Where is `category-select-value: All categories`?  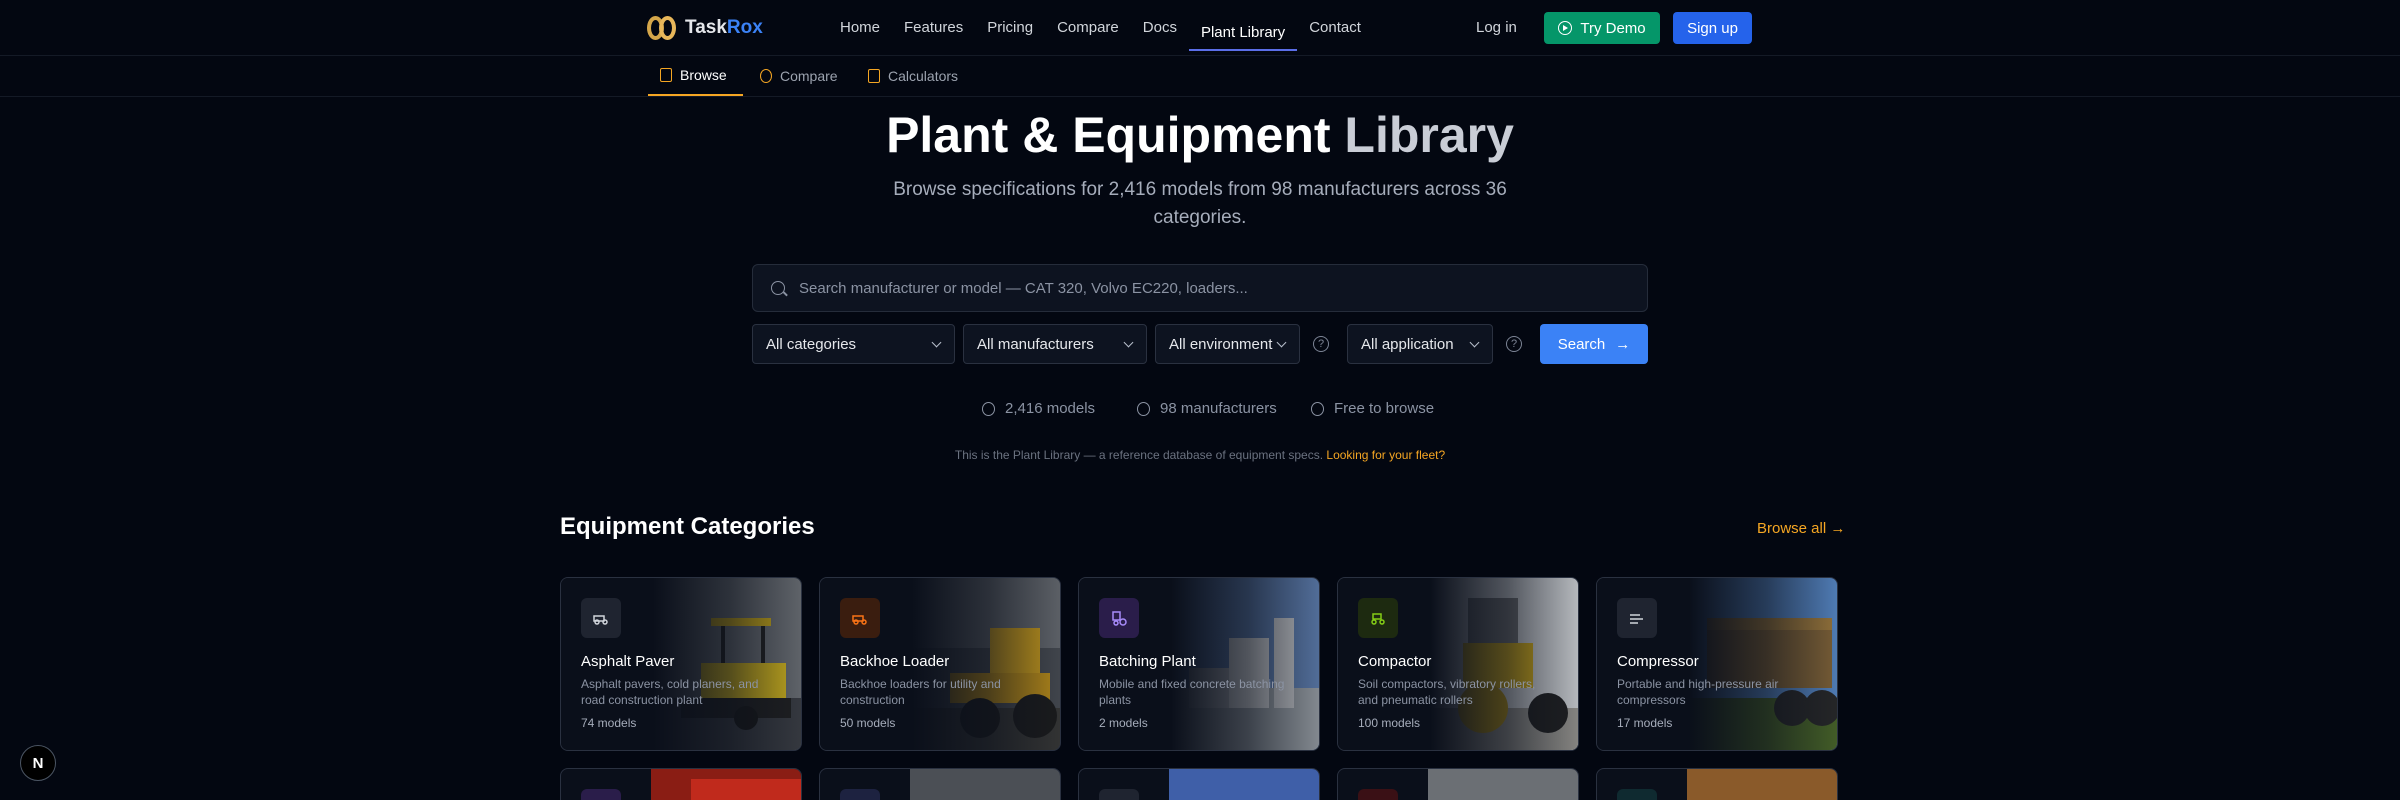
category-select-value: All categories is located at coordinates (811, 344).